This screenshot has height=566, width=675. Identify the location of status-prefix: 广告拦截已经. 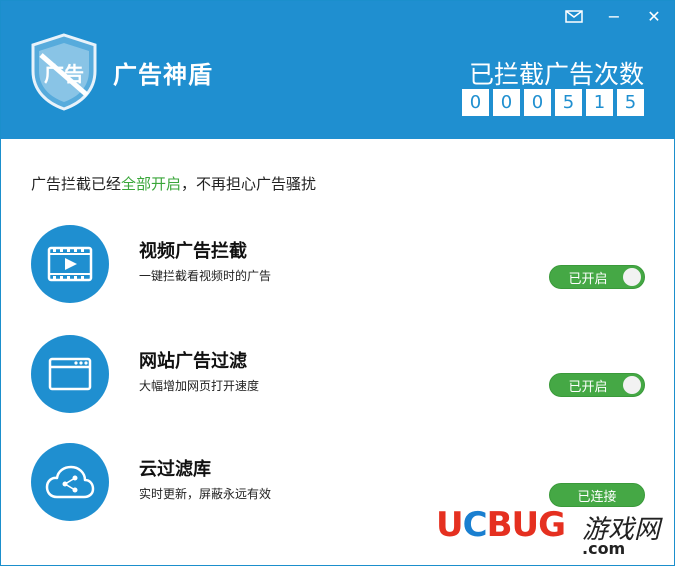
(76, 184).